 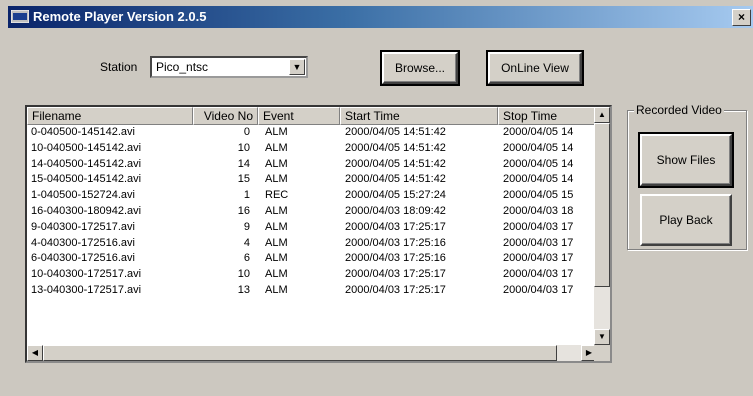 What do you see at coordinates (547, 116) in the screenshot?
I see `column-header-stop-time: Stop Time` at bounding box center [547, 116].